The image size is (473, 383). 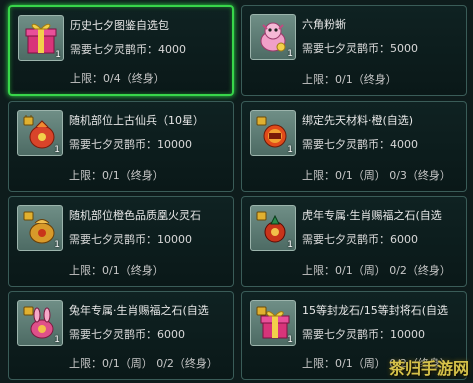 I want to click on locked-gift-box-icon, so click(x=273, y=322).